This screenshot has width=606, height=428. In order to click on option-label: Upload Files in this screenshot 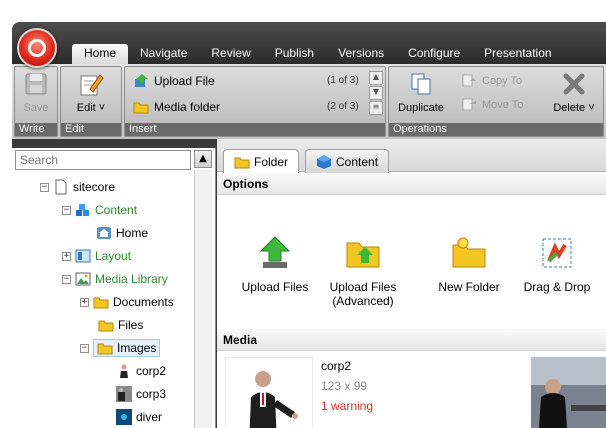, I will do `click(363, 287)`.